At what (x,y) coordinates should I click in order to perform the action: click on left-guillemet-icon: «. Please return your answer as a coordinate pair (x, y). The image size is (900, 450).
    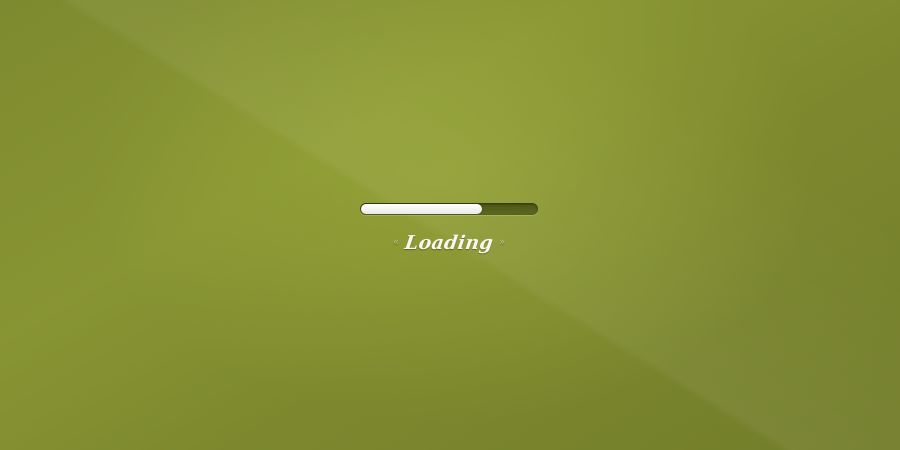
    Looking at the image, I should click on (395, 242).